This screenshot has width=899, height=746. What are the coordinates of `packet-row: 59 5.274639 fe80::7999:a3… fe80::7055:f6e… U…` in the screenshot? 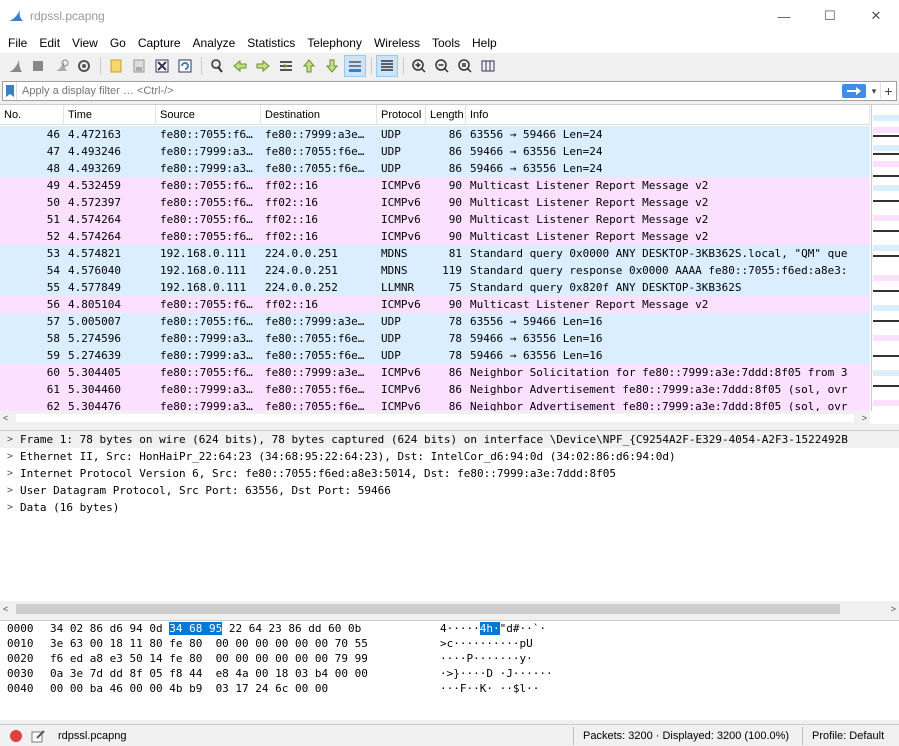 It's located at (435, 355).